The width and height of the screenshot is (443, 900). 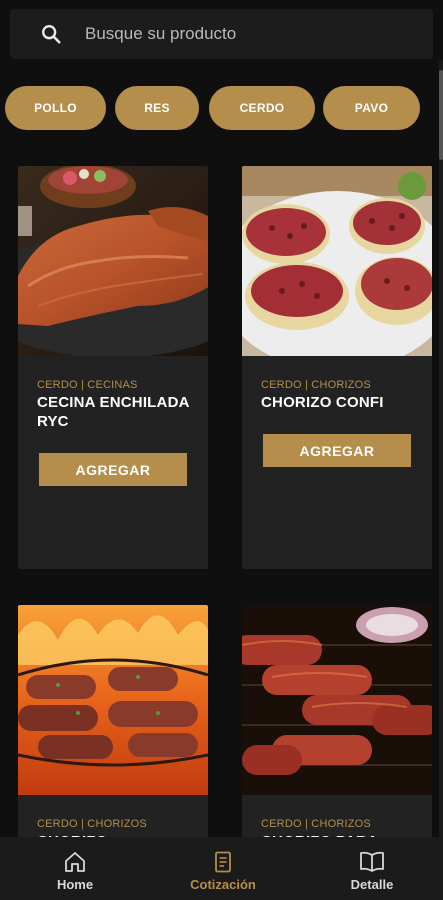 I want to click on product-card: CERDO | CHORIZOS CHORIZO, so click(x=113, y=725).